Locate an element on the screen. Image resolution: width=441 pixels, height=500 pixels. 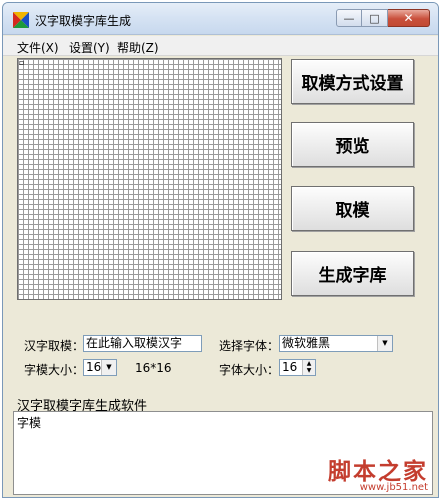
menu-file: 文件(X) is located at coordinates (38, 47).